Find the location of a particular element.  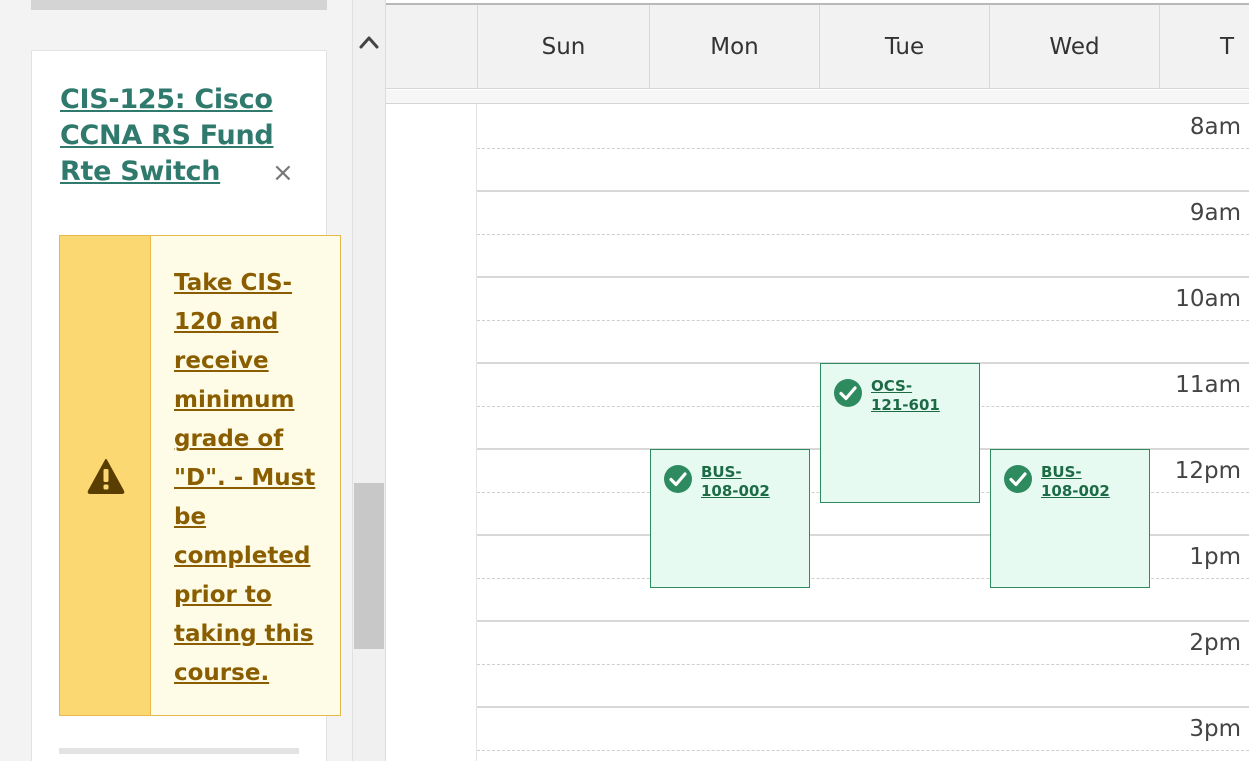

day-label: Mon is located at coordinates (734, 47).